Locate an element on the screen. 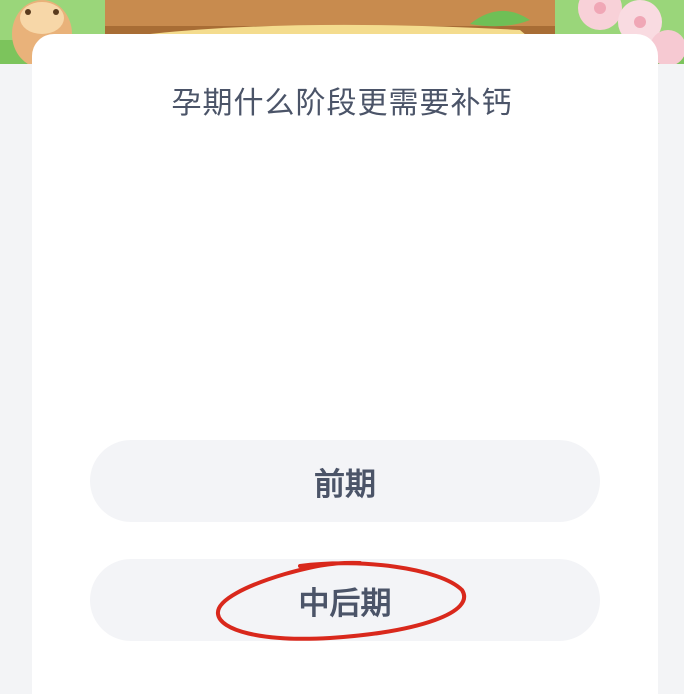  answer-option-label: 中后期 is located at coordinates (345, 603).